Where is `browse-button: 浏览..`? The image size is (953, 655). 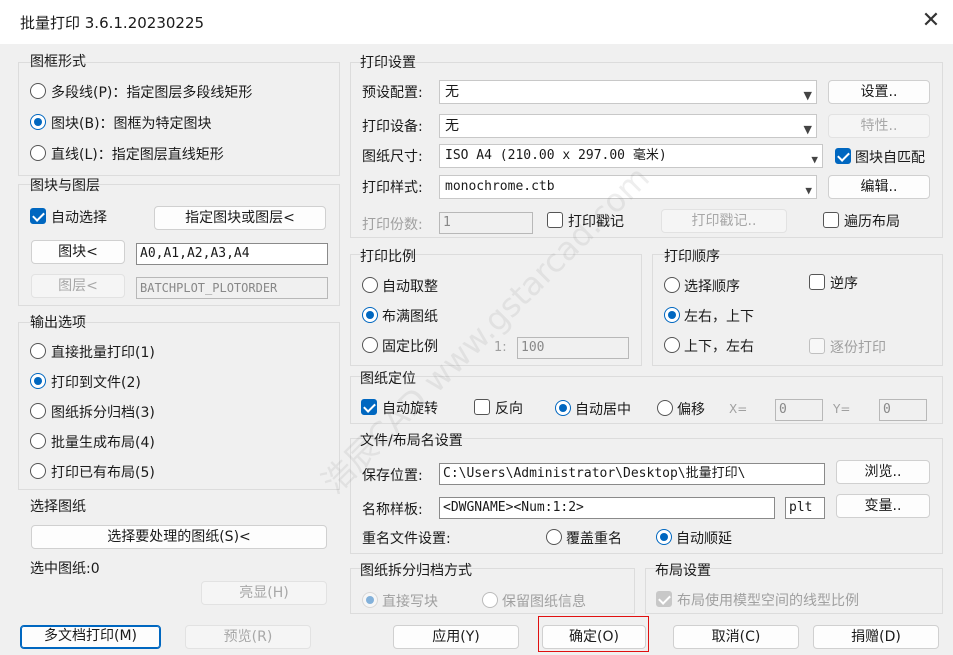 browse-button: 浏览.. is located at coordinates (883, 472).